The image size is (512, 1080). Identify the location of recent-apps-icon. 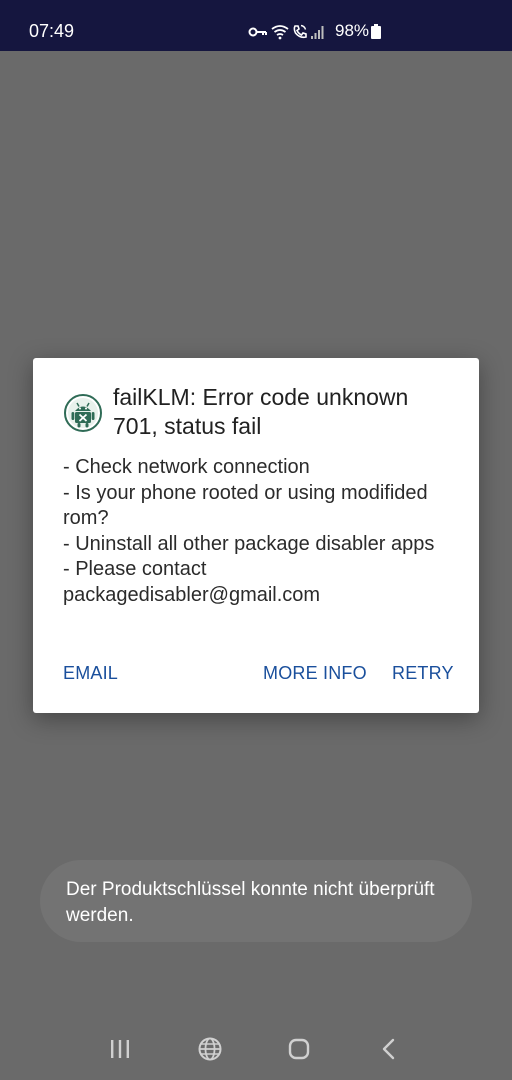
(120, 1049).